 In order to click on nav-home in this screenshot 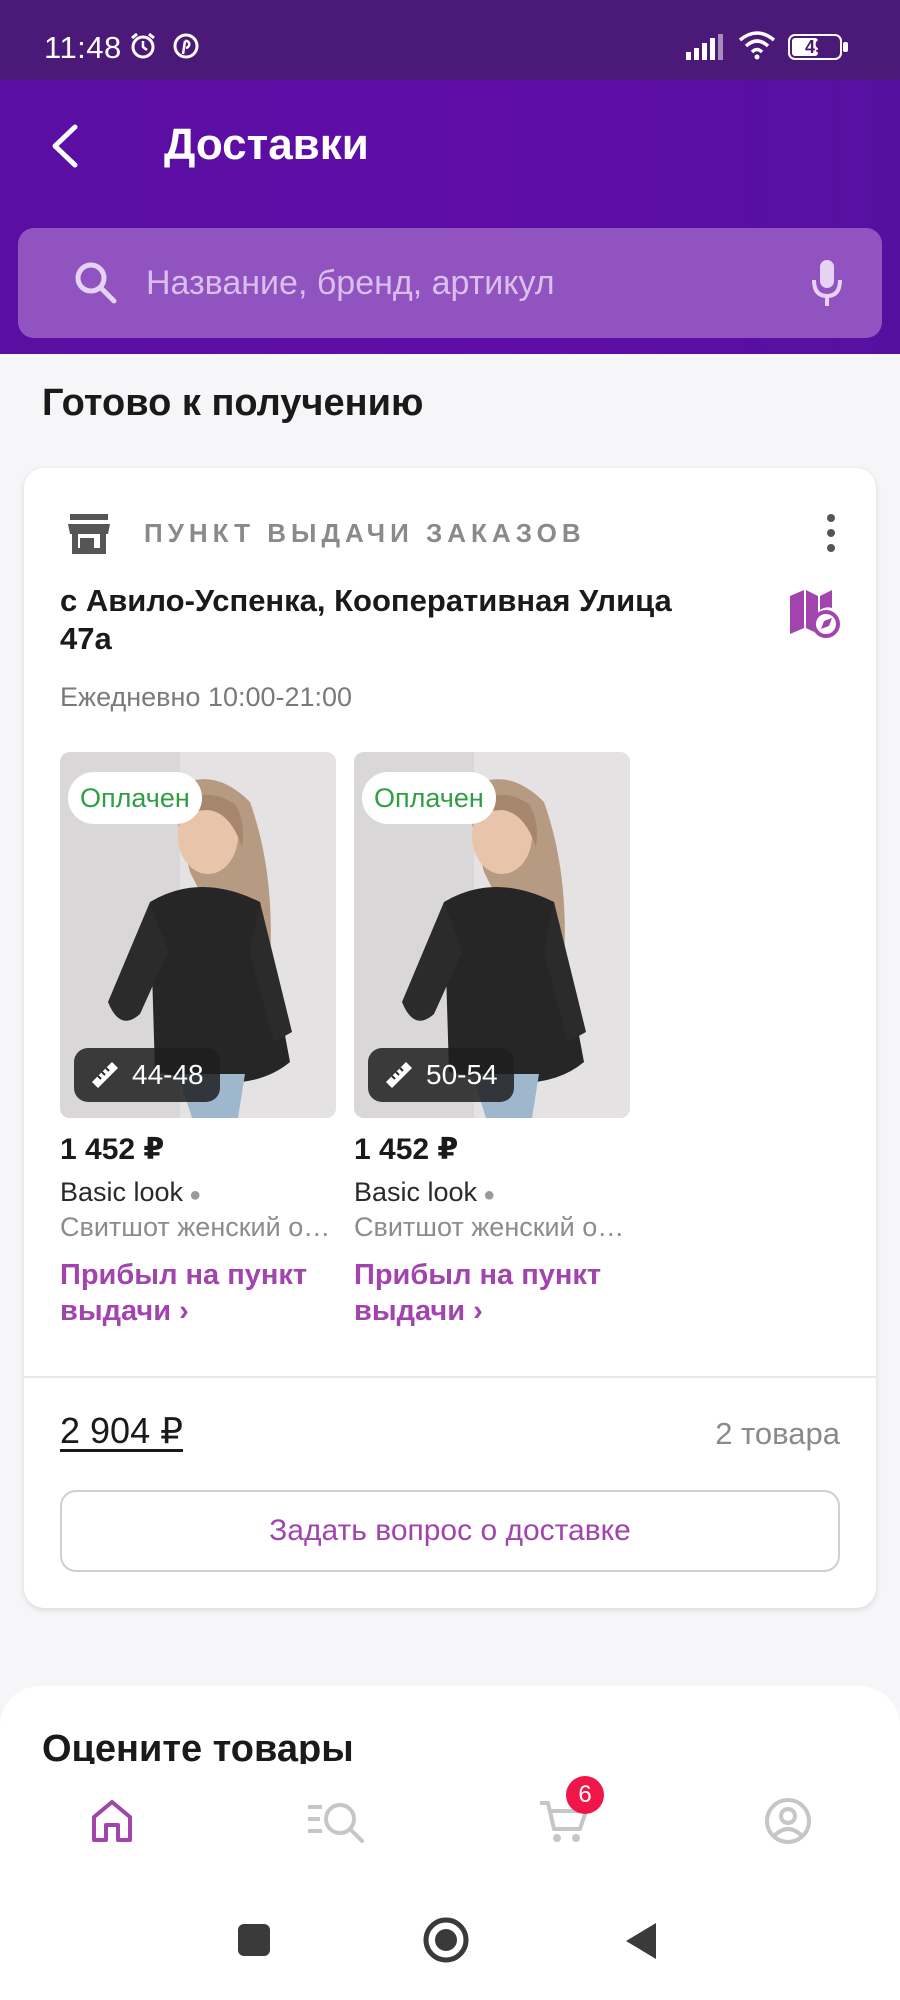, I will do `click(112, 1821)`.